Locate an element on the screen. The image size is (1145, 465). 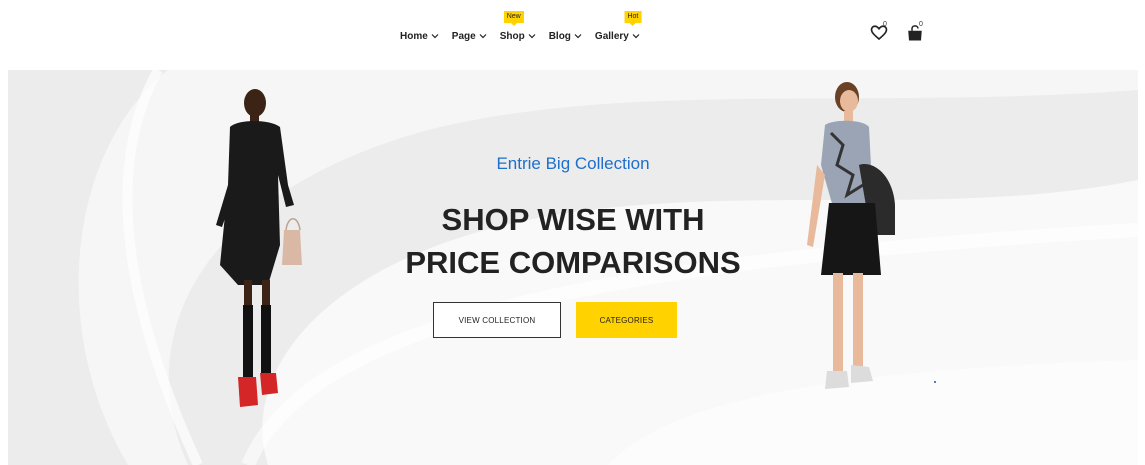
nav-item-label: Home is located at coordinates (414, 36).